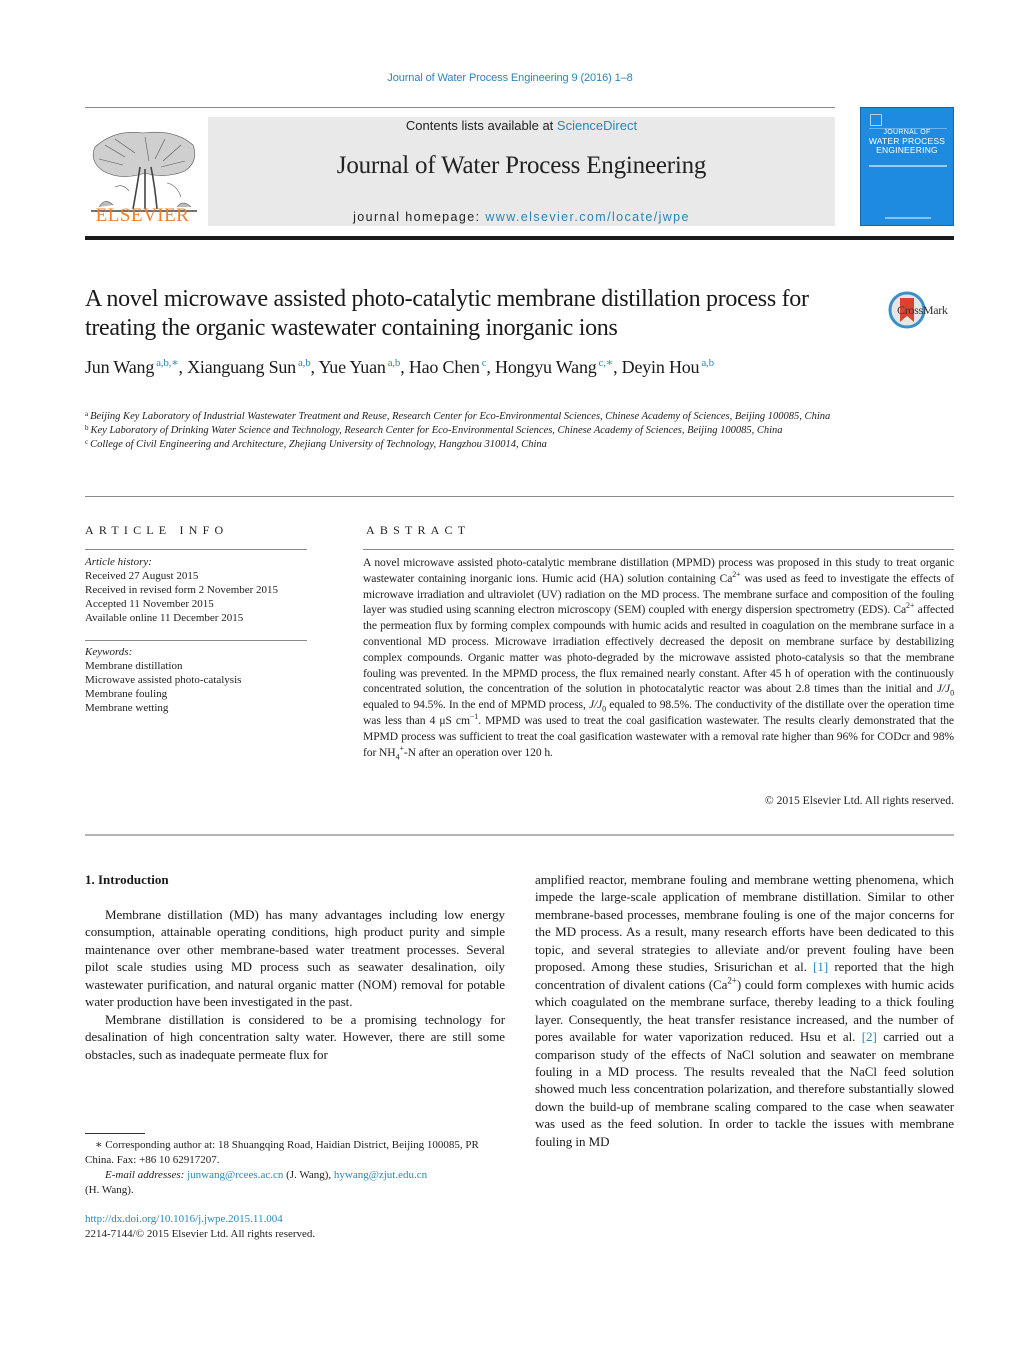 Image resolution: width=1020 pixels, height=1351 pixels. Describe the element at coordinates (597, 125) in the screenshot. I see `sciencedirect-link: ScienceDirect` at that location.